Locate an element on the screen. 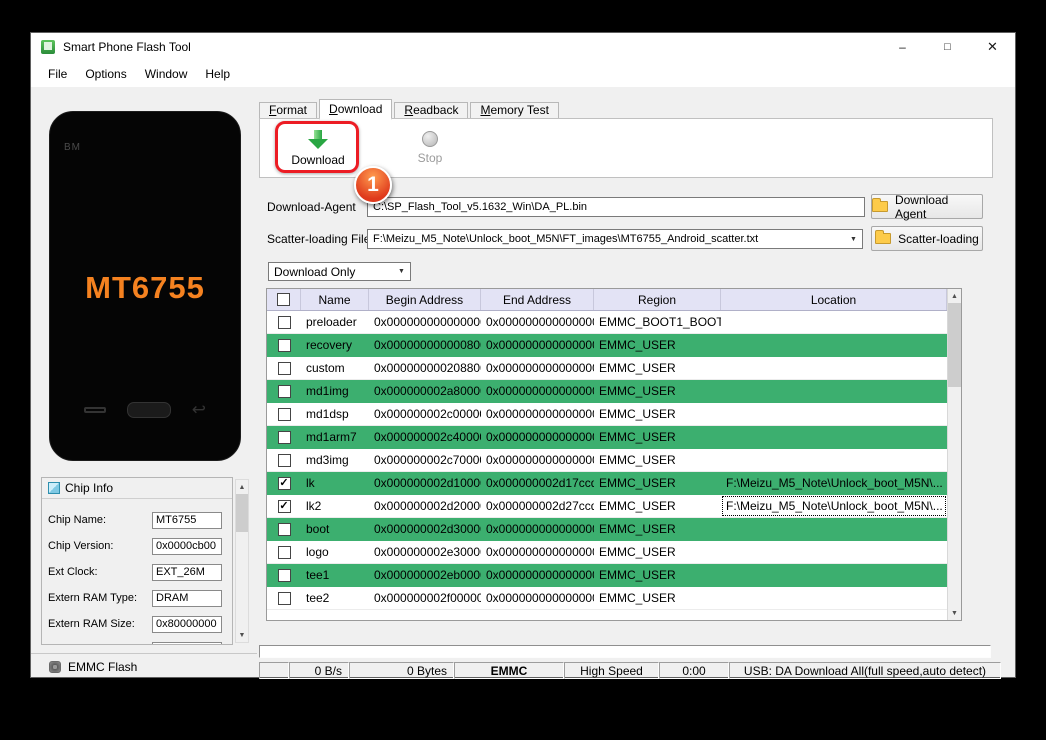  close-button: ✕ is located at coordinates (992, 47).